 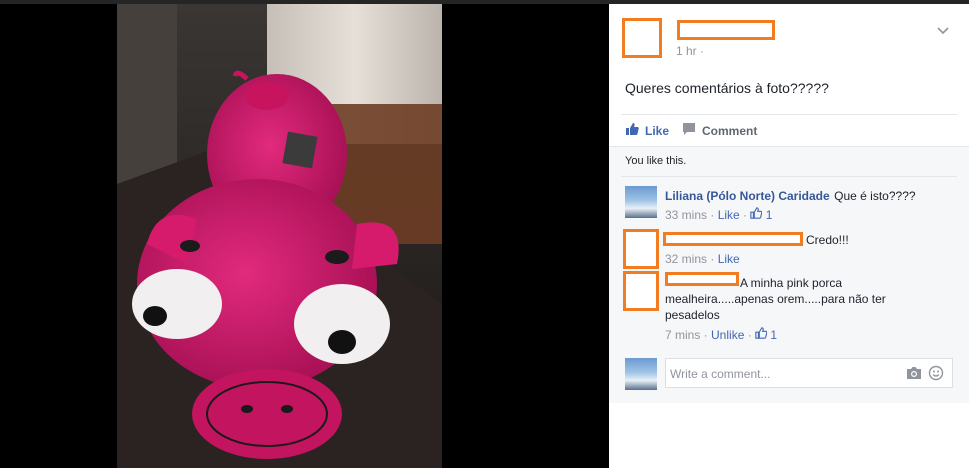 I want to click on comment-time: 32 mins, so click(x=686, y=259).